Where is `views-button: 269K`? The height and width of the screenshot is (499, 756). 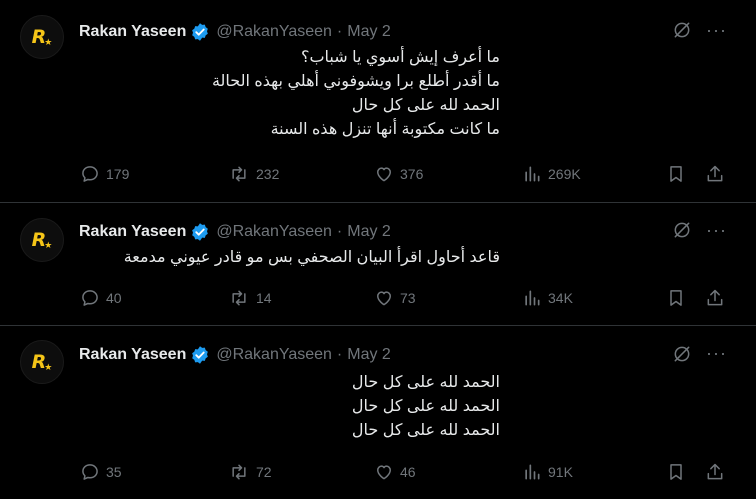
views-button: 269K is located at coordinates (551, 174).